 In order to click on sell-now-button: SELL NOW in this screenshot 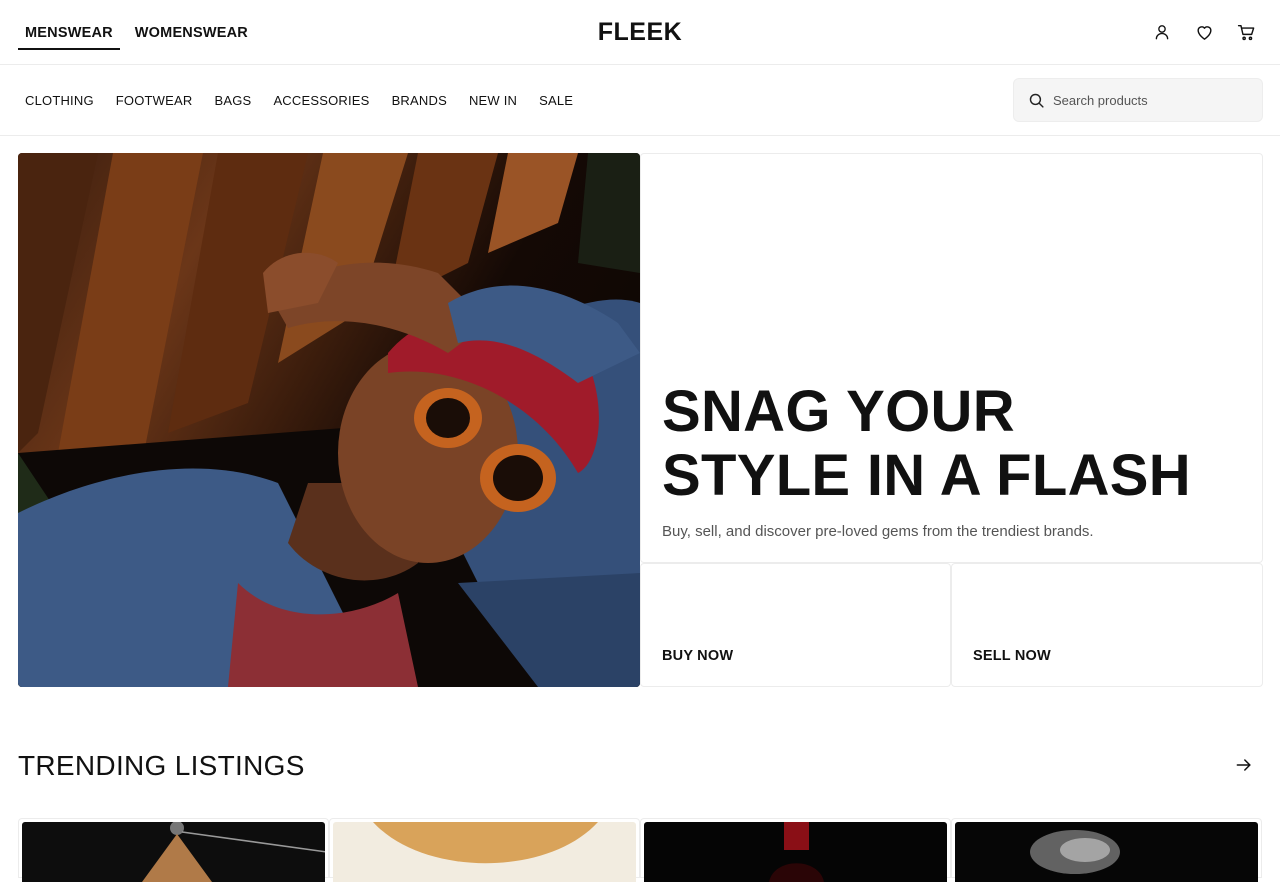, I will do `click(1107, 625)`.